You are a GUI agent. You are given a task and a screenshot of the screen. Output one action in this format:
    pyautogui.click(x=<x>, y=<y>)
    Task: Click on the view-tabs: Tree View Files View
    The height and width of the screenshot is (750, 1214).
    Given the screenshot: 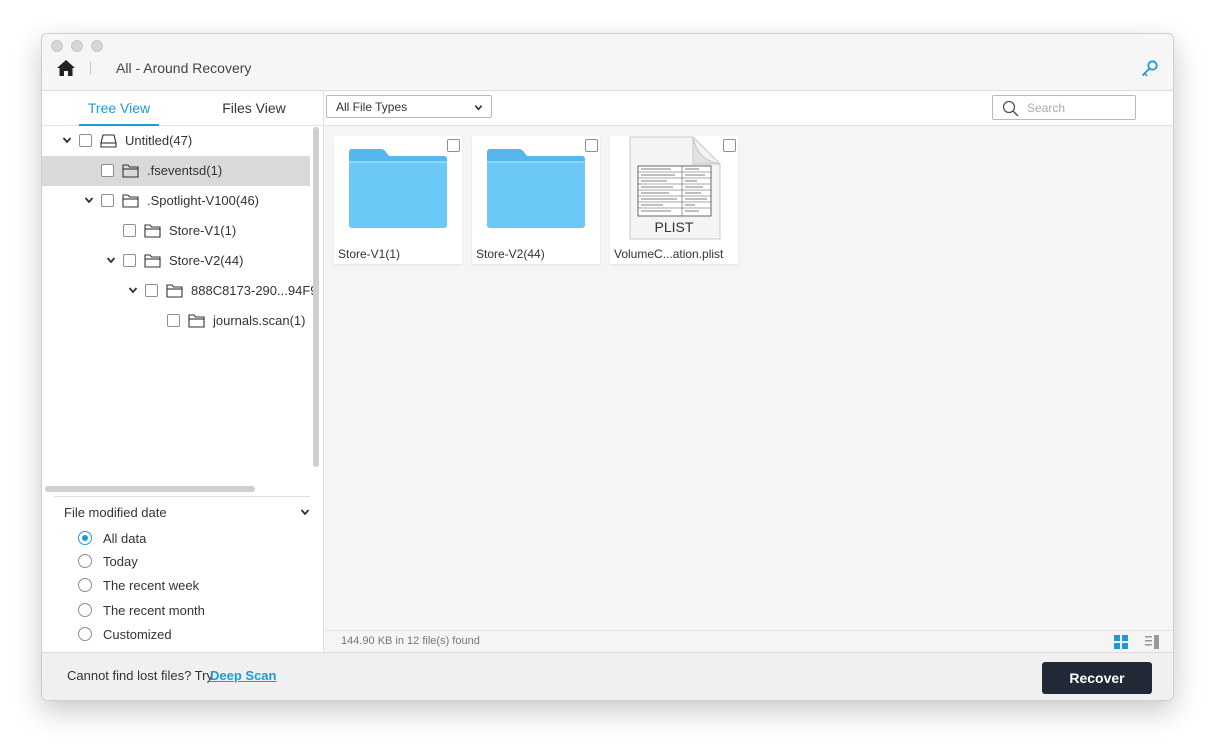 What is the action you would take?
    pyautogui.click(x=182, y=108)
    